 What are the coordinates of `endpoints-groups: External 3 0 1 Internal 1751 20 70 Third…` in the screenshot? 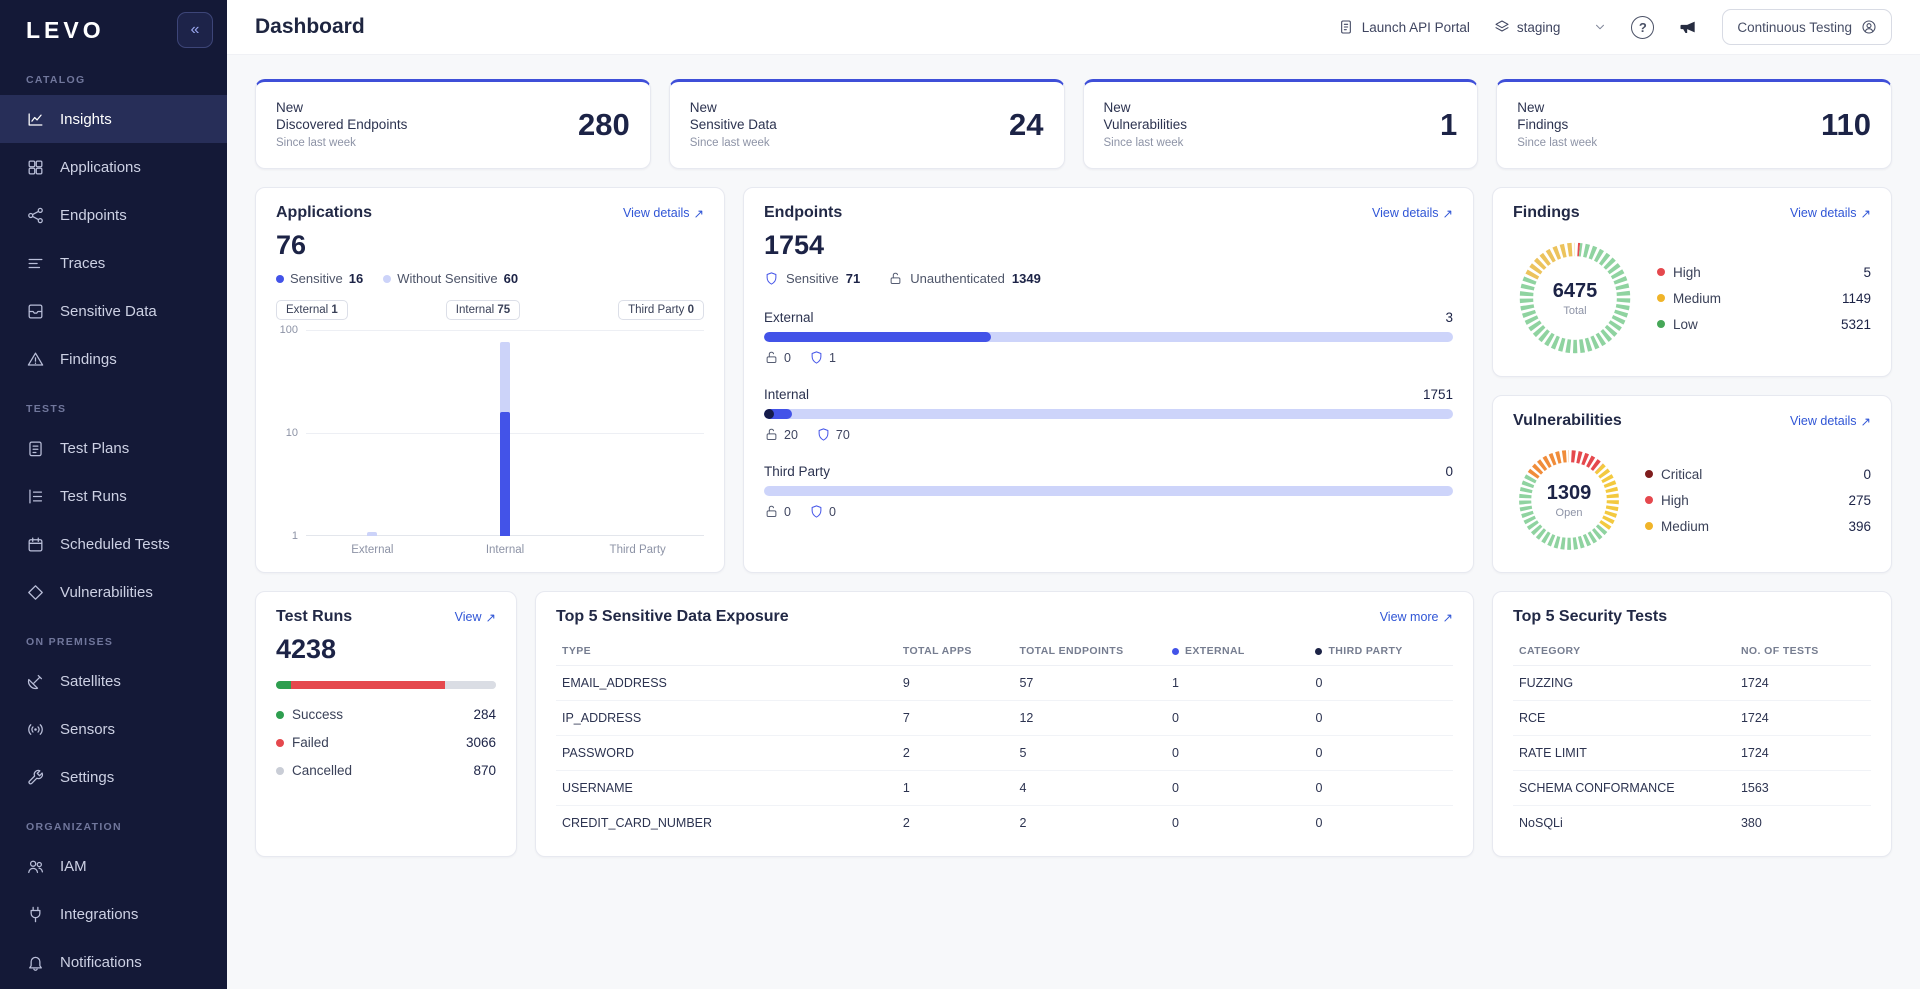 It's located at (1108, 414).